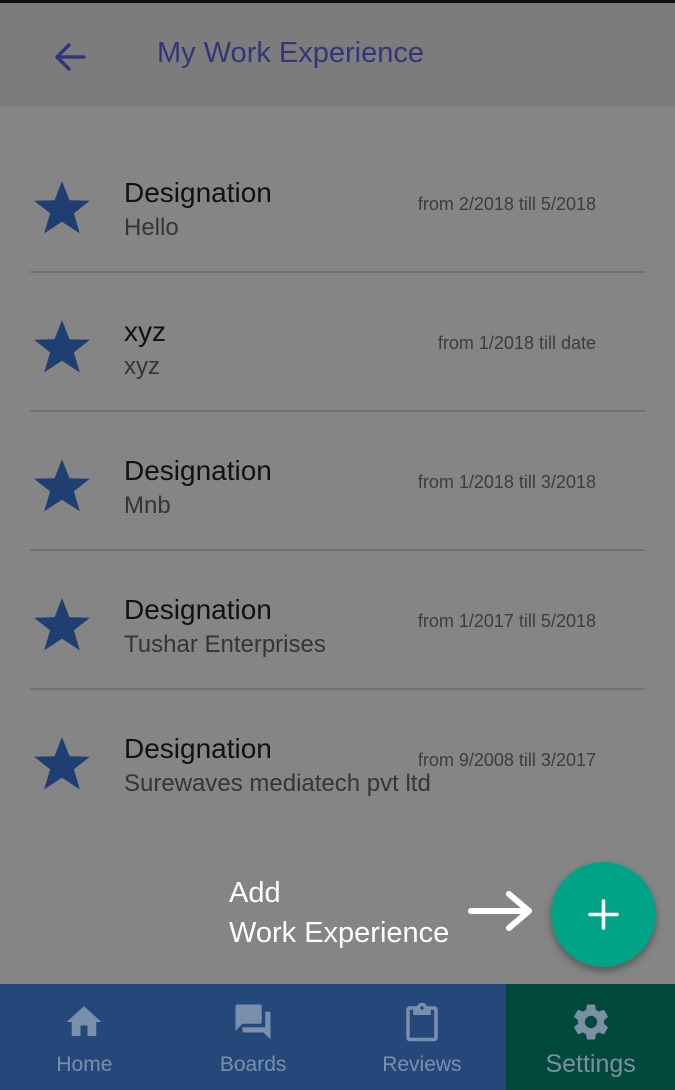 The width and height of the screenshot is (675, 1090). Describe the element at coordinates (84, 1037) in the screenshot. I see `nav-home: Home` at that location.